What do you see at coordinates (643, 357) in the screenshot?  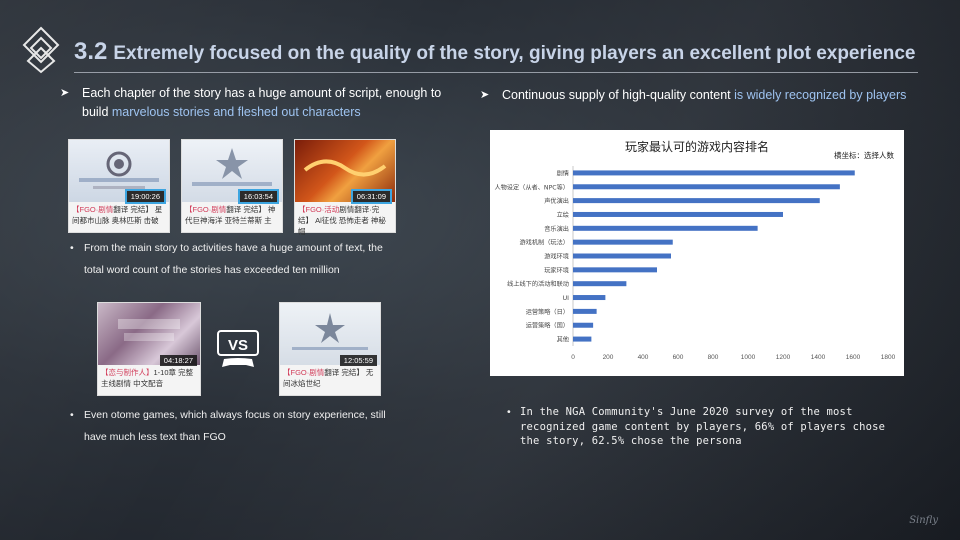 I see `chart-x-tick-label: 400` at bounding box center [643, 357].